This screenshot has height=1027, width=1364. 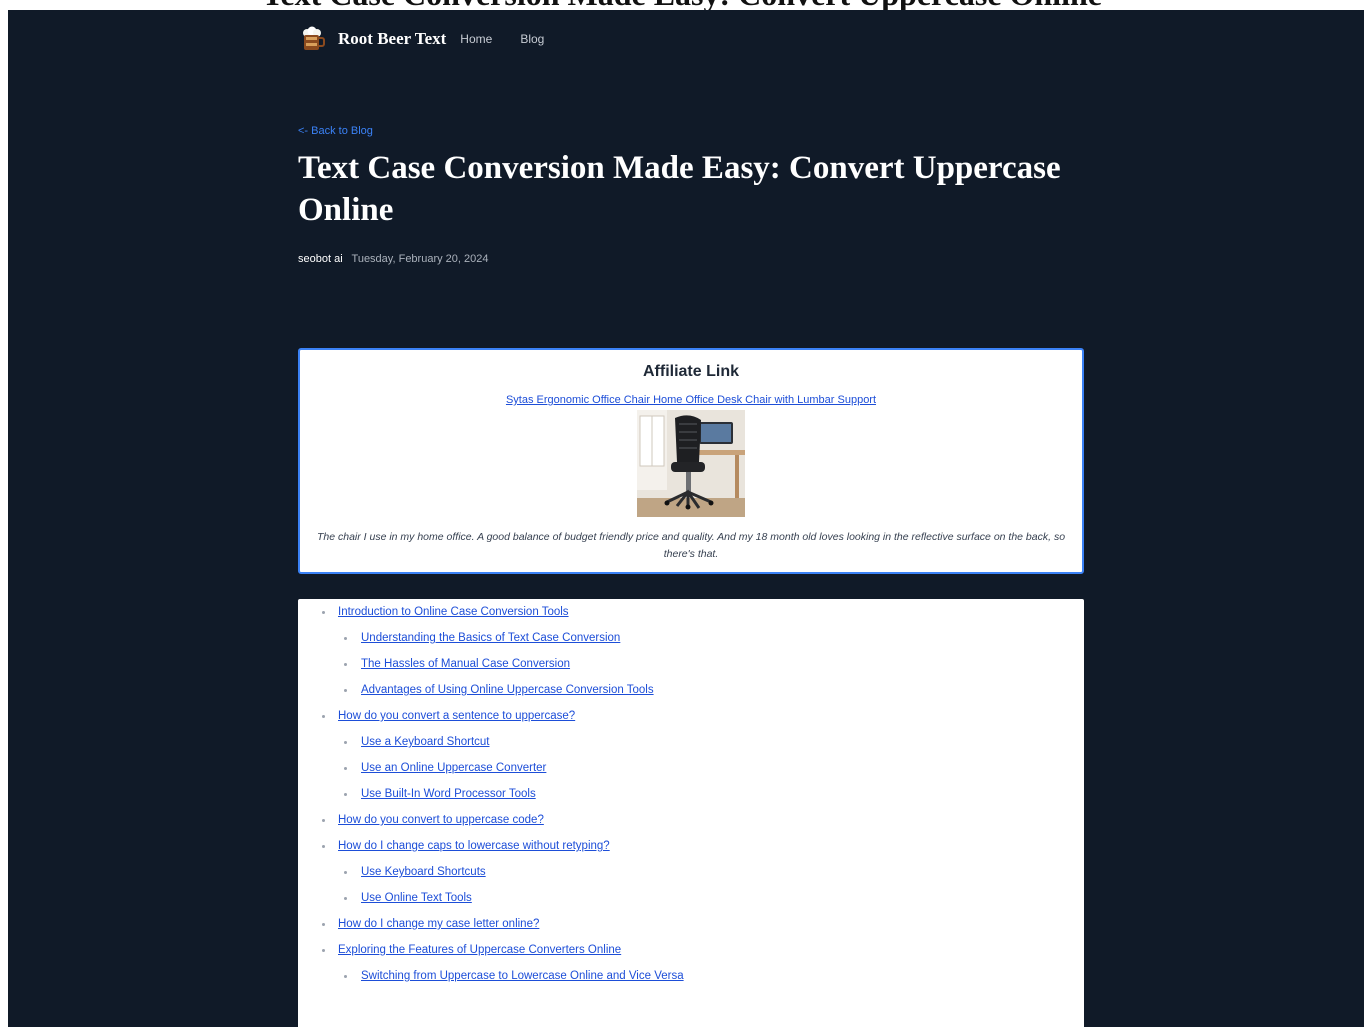 What do you see at coordinates (691, 872) in the screenshot?
I see `toc-subitem: Use Keyboard Shortcuts` at bounding box center [691, 872].